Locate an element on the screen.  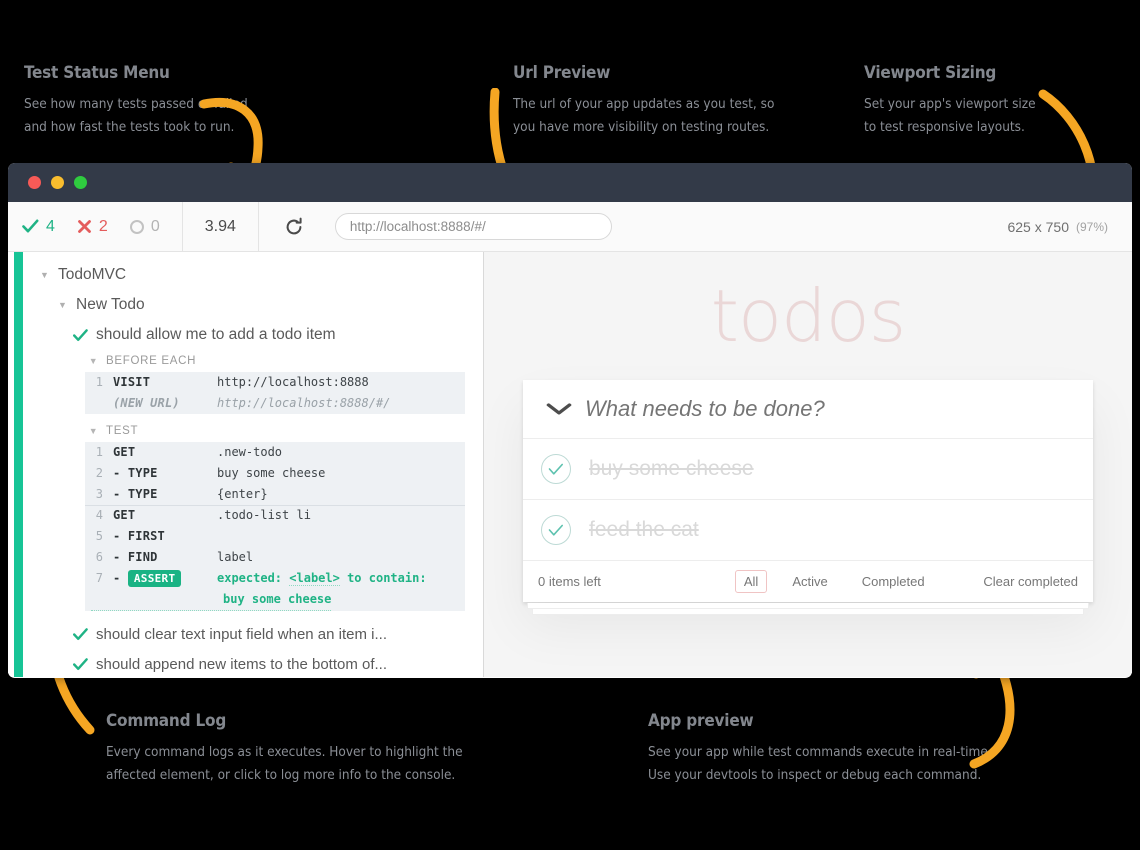
command-row: 4 GET .todo-list li is located at coordinates (275, 515).